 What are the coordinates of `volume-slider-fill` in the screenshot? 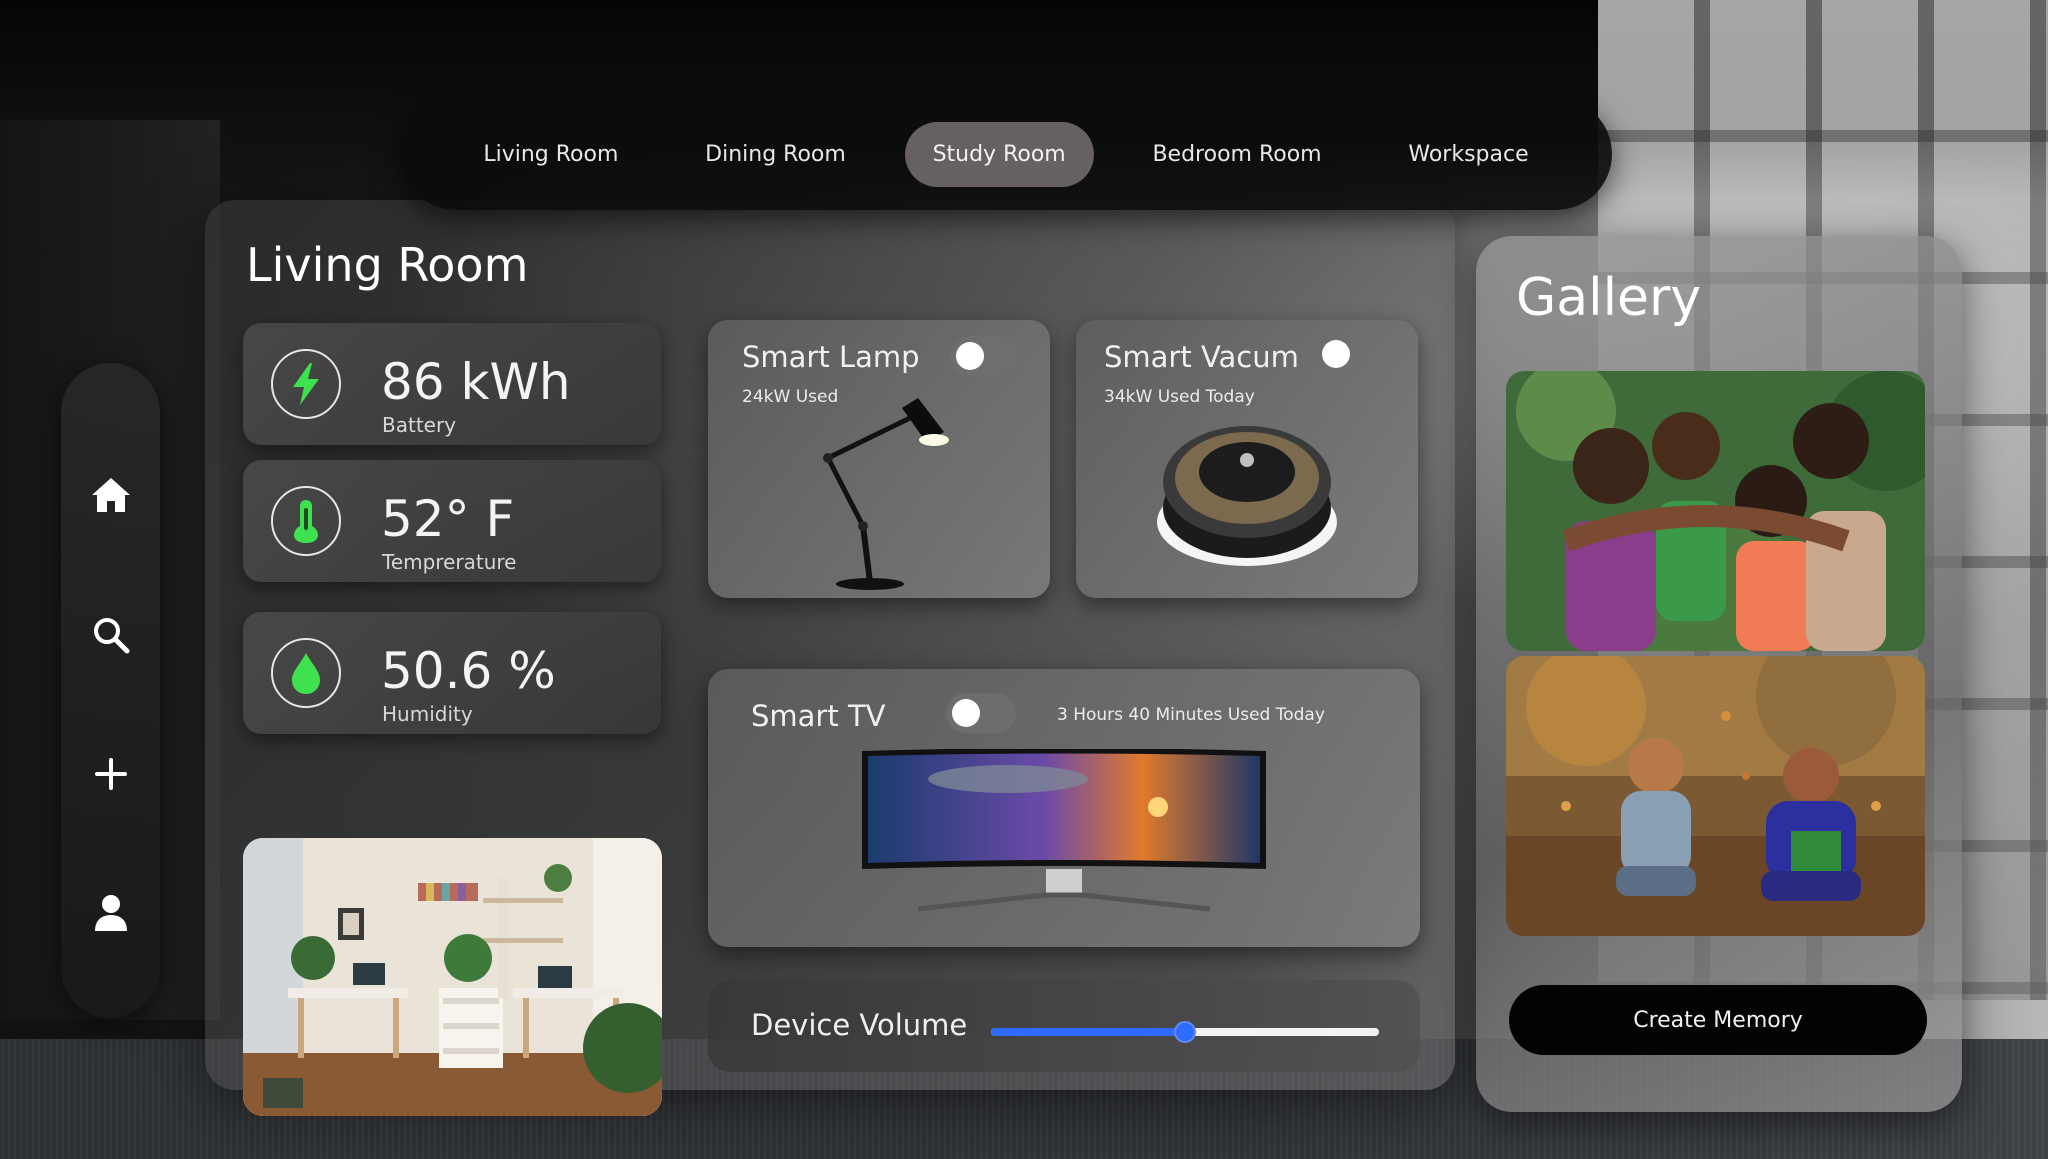 It's located at (1088, 1032).